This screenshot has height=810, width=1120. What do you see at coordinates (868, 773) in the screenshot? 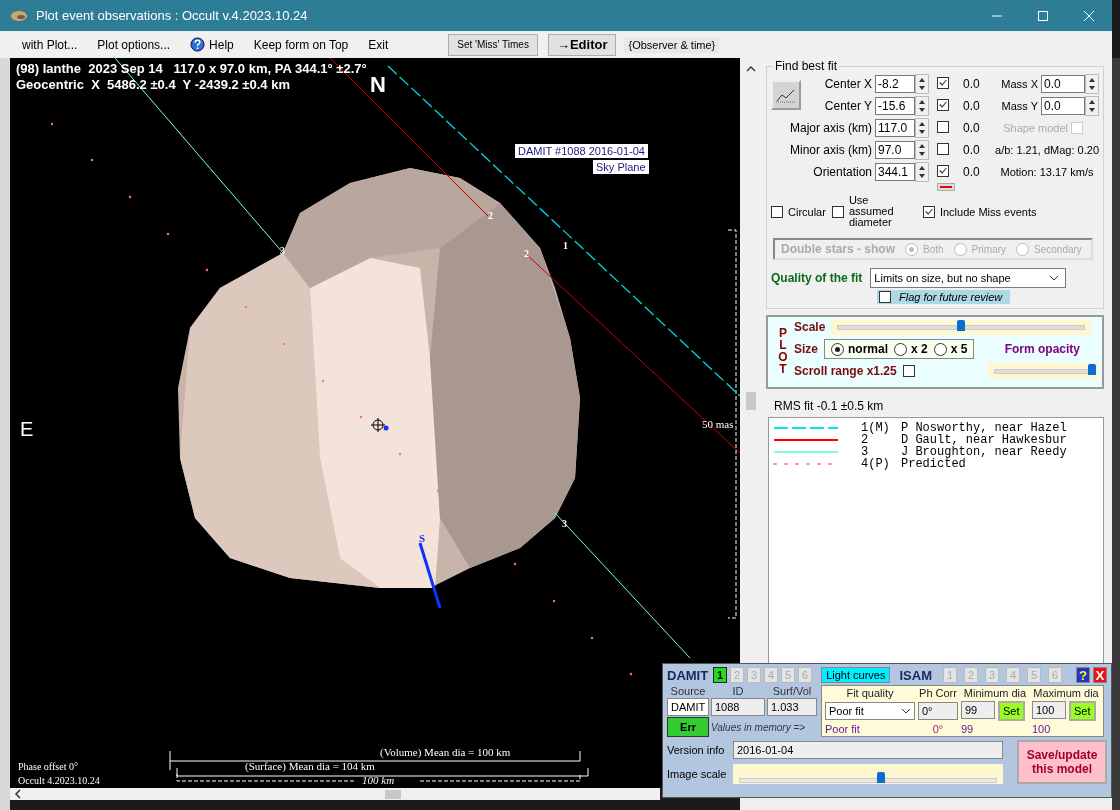
I see `image-scale-slider` at bounding box center [868, 773].